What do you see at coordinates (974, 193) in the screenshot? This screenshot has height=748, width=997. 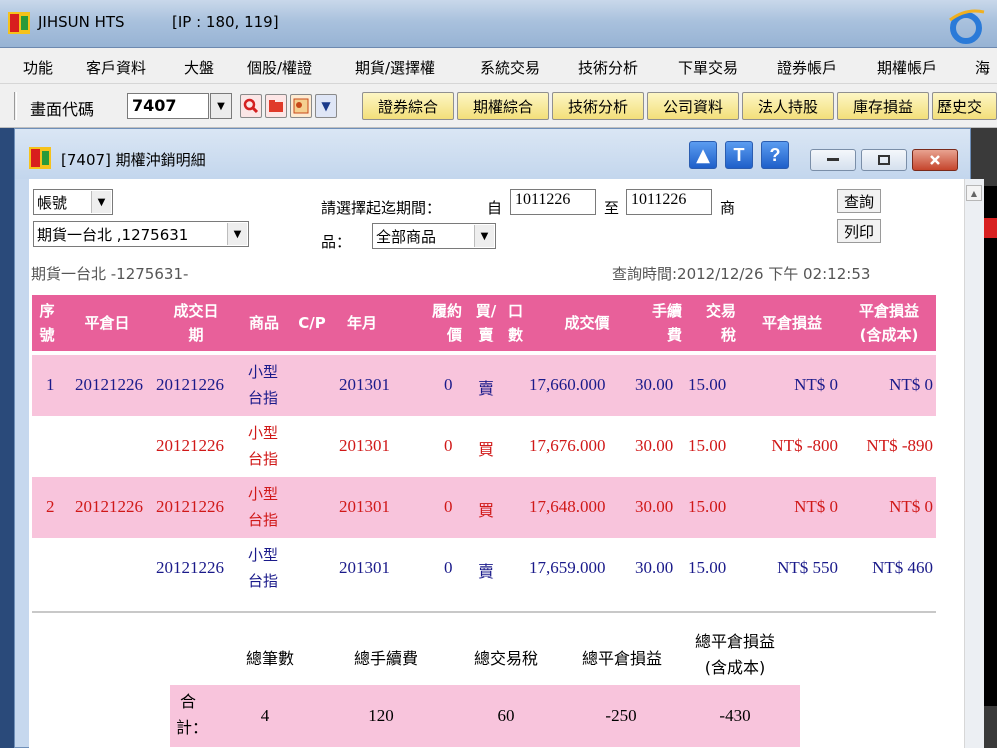 I see `scroll-up-icon: ▲` at bounding box center [974, 193].